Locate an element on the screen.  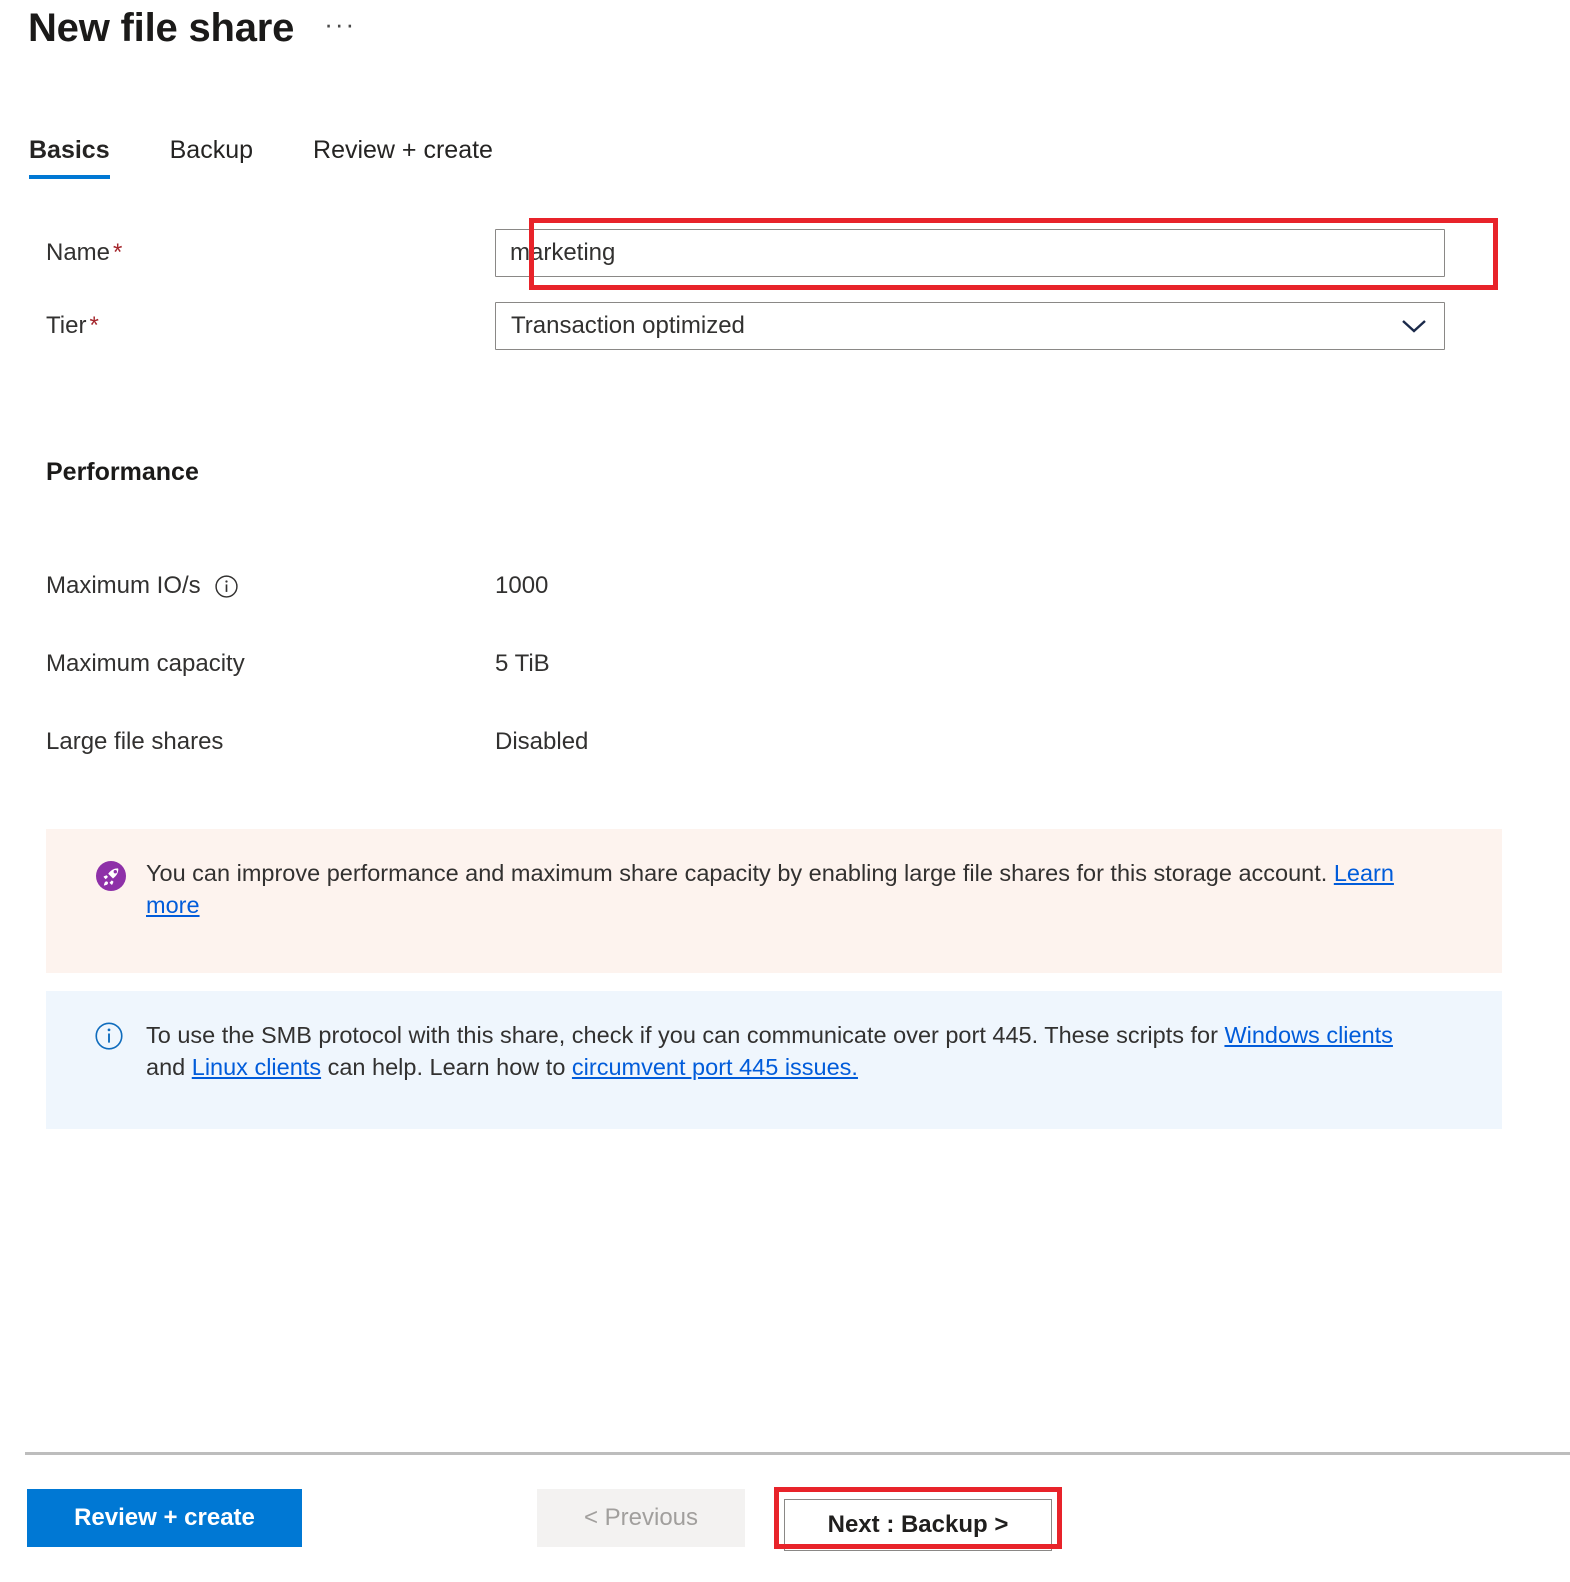
basics-form: Name* Tier* Transaction optimized is located at coordinates (785, 295).